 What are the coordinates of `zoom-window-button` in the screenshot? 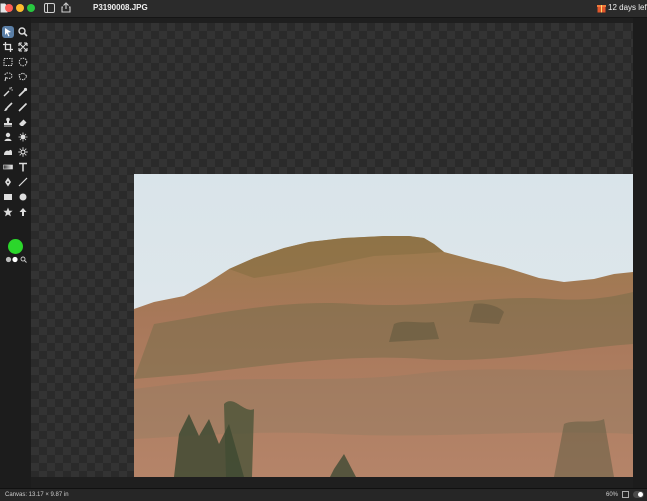 It's located at (31, 8).